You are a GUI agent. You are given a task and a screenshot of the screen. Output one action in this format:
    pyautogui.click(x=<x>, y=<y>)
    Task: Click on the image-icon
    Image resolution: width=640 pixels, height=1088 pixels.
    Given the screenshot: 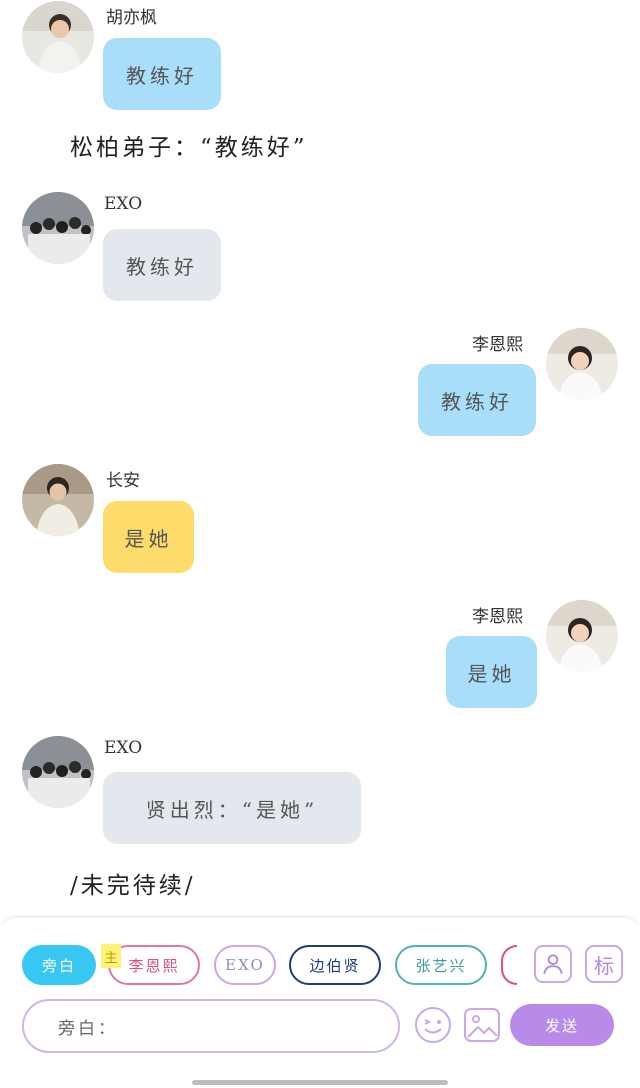 What is the action you would take?
    pyautogui.click(x=482, y=1025)
    